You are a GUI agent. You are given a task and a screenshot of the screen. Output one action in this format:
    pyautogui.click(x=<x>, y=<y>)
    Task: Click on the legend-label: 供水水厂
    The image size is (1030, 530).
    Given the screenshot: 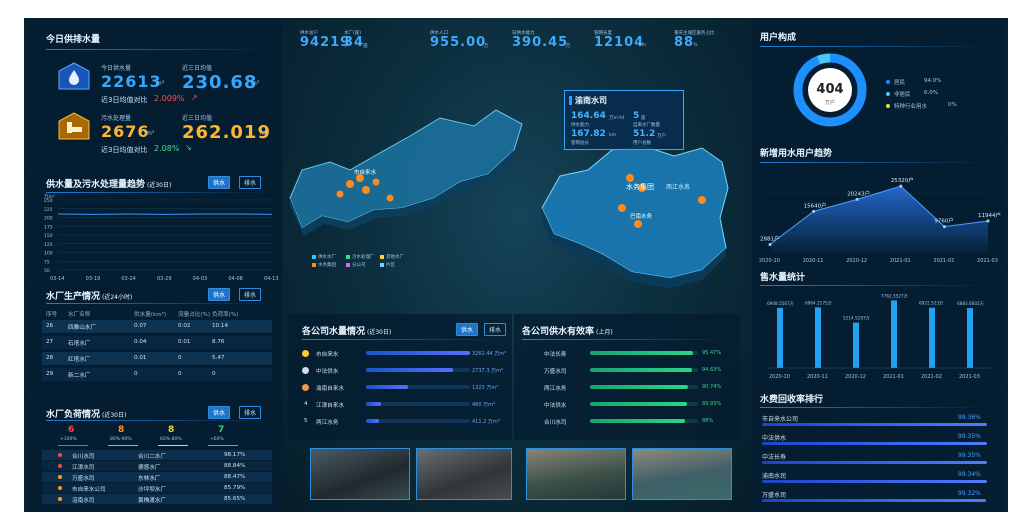 What is the action you would take?
    pyautogui.click(x=327, y=257)
    